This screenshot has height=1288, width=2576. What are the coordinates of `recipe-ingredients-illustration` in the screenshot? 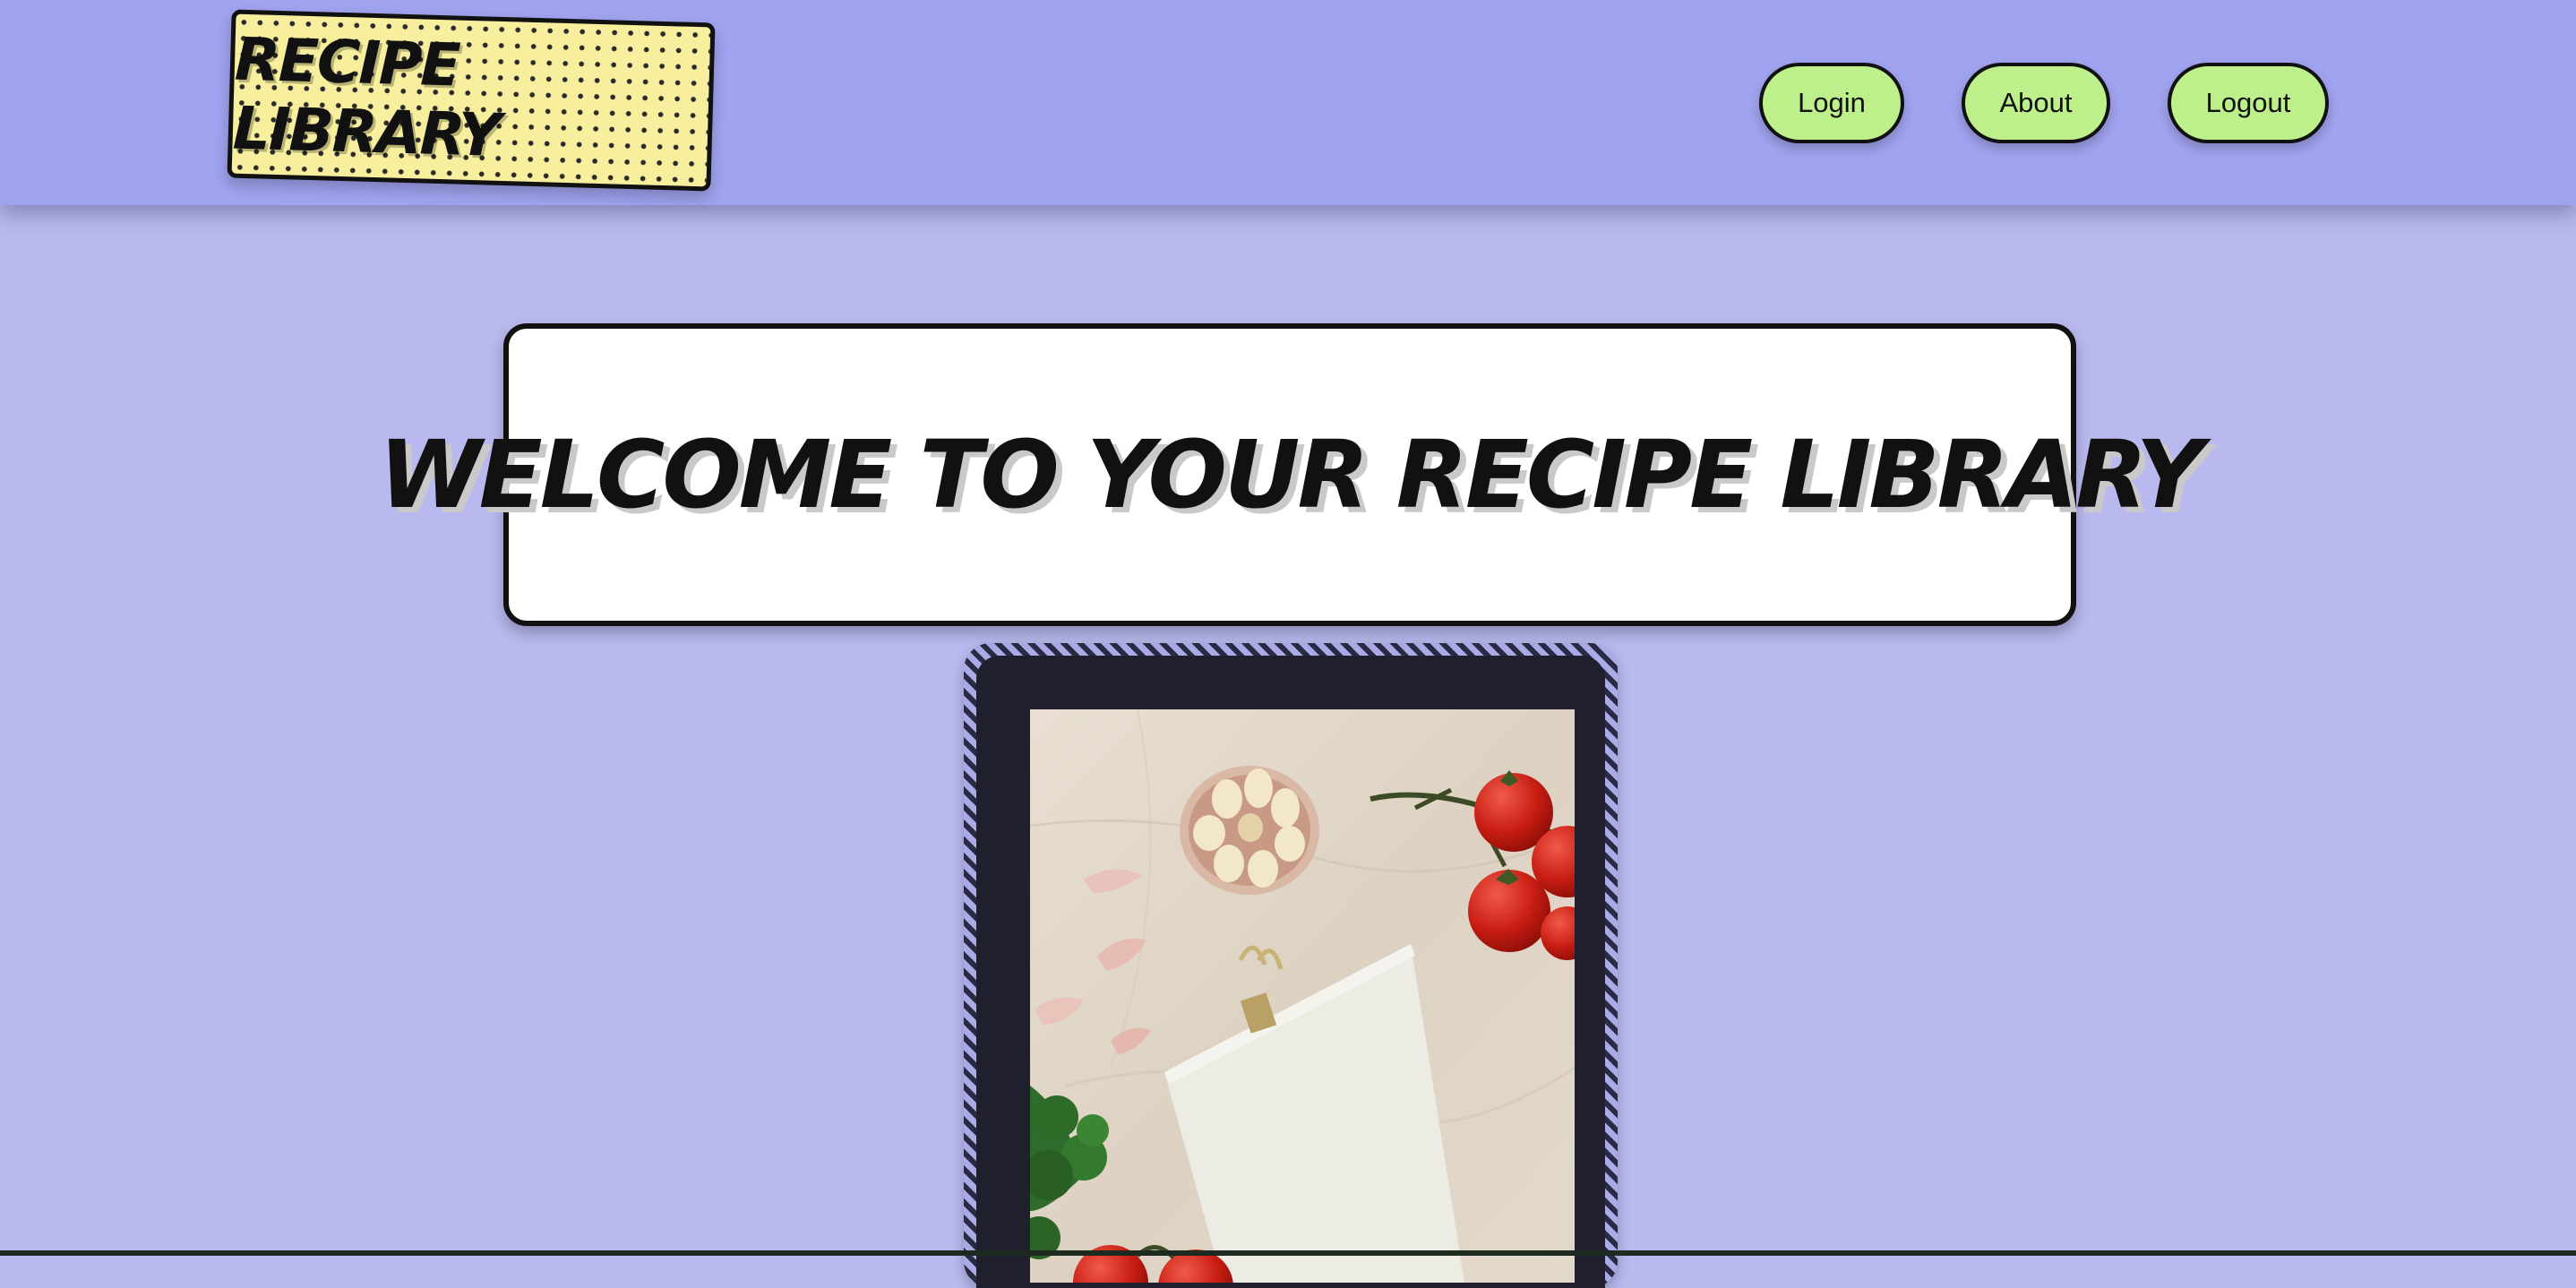 It's located at (1302, 996).